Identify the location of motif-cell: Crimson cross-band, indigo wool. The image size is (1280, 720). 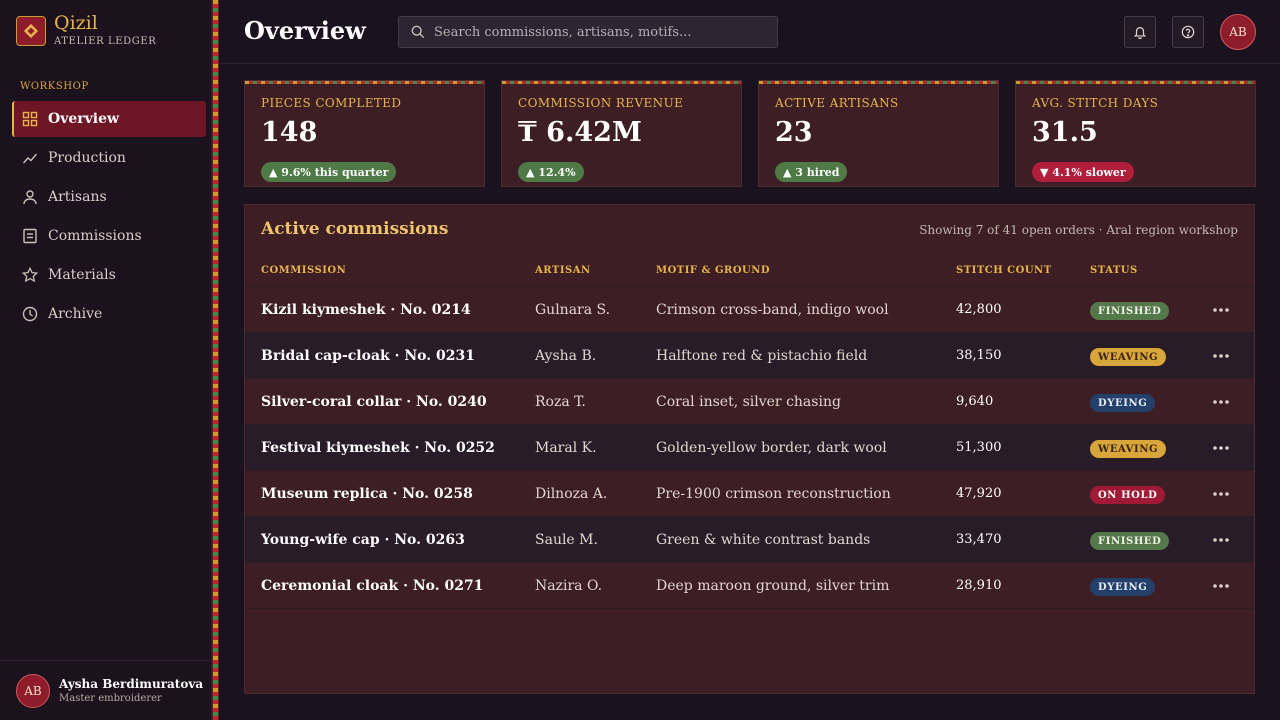
(772, 310).